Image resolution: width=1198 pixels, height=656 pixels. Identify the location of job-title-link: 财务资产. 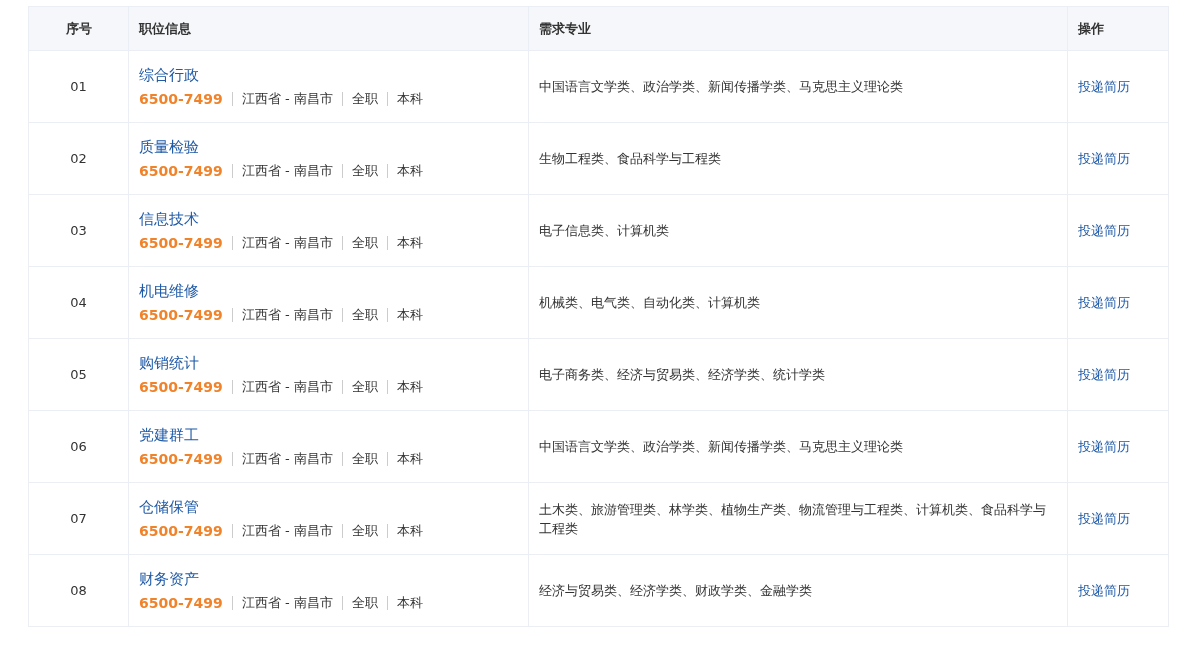
(169, 579).